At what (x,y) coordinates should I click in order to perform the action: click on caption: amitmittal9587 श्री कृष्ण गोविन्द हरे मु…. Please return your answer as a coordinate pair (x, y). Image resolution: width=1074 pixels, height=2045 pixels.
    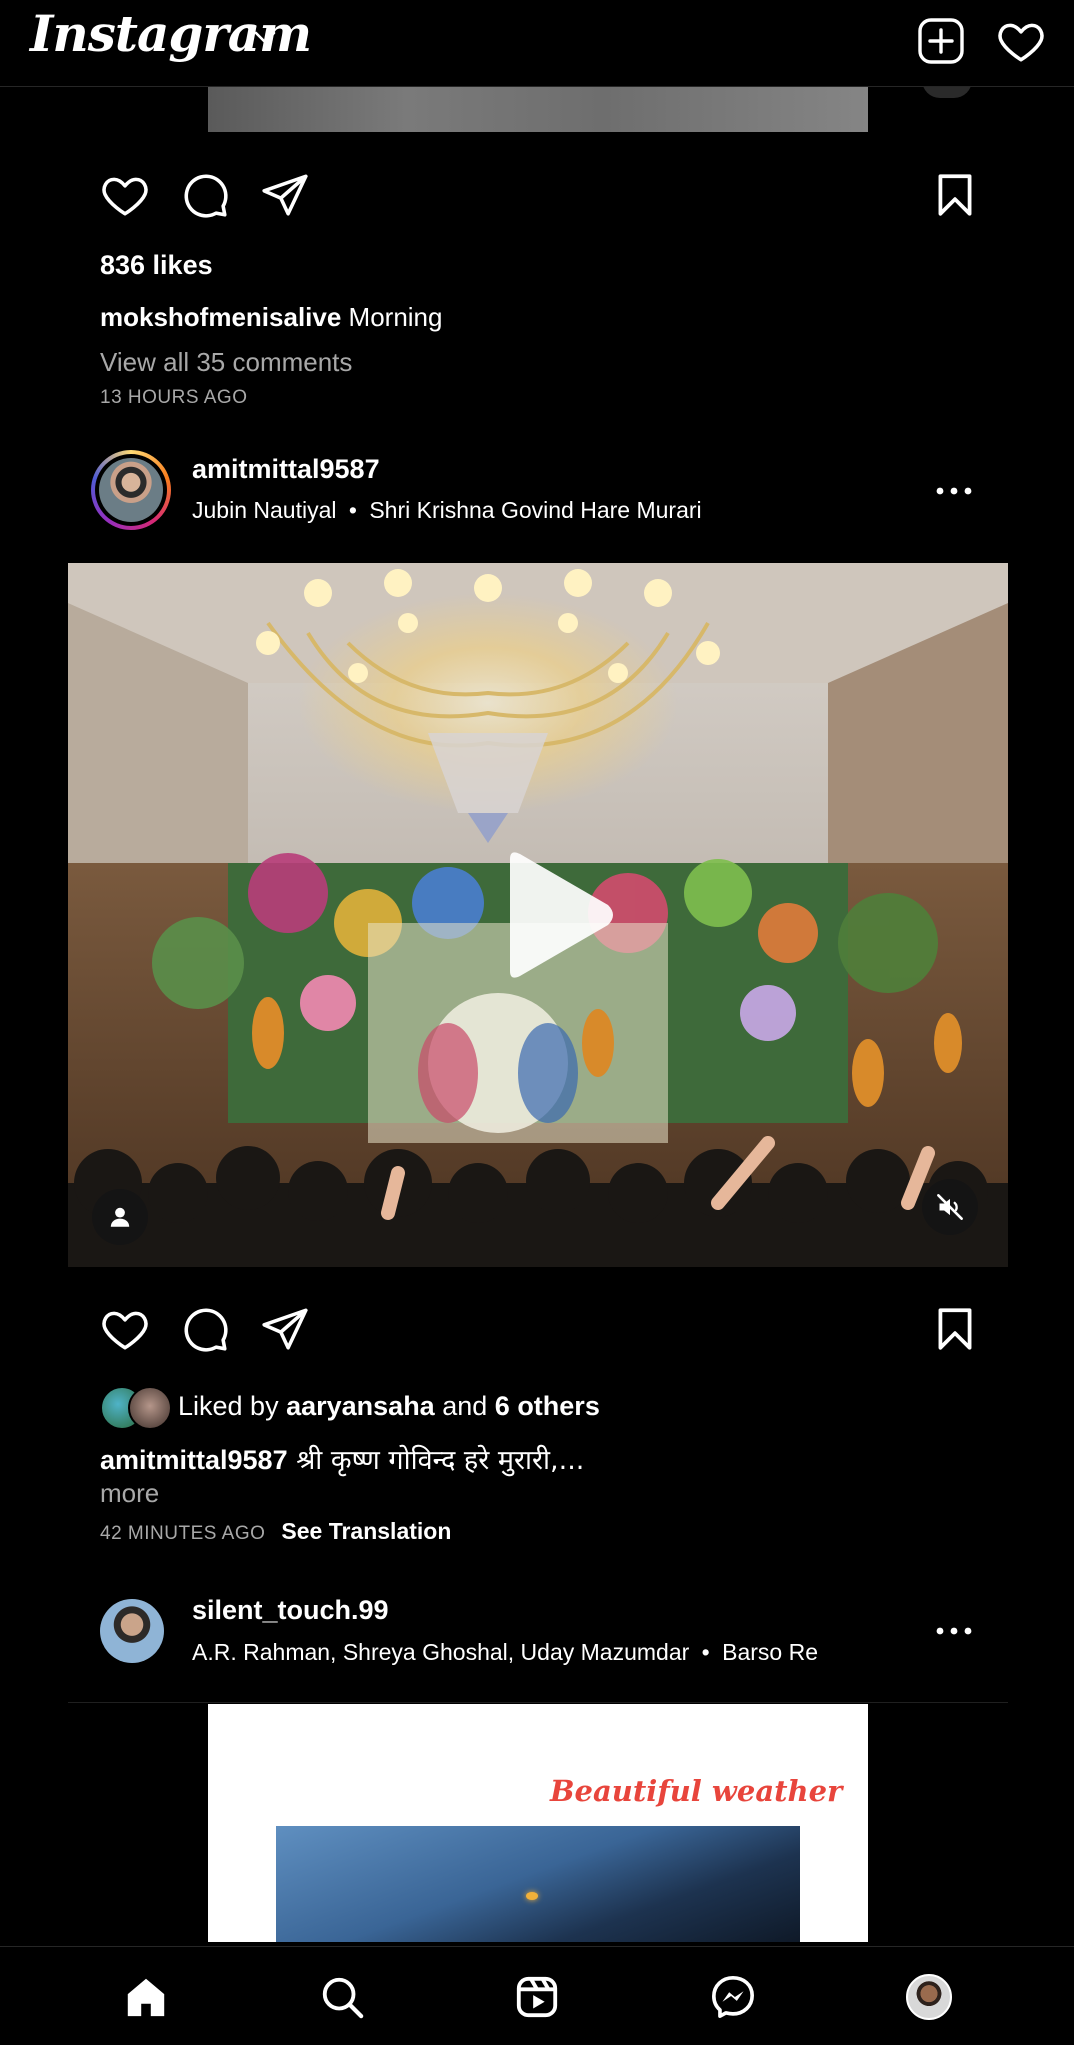
    Looking at the image, I should click on (342, 1458).